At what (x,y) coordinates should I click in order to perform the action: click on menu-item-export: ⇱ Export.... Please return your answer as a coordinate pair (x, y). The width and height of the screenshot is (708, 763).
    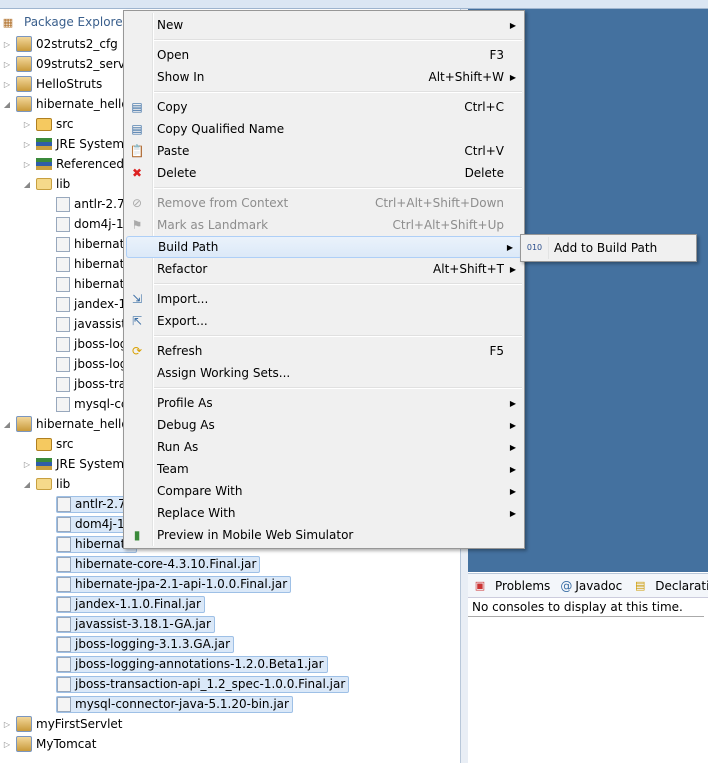
    Looking at the image, I should click on (324, 321).